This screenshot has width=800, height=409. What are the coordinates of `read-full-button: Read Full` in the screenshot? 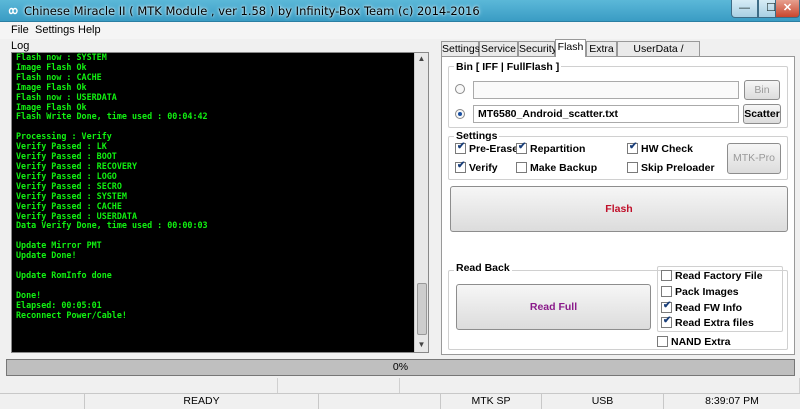 It's located at (553, 307).